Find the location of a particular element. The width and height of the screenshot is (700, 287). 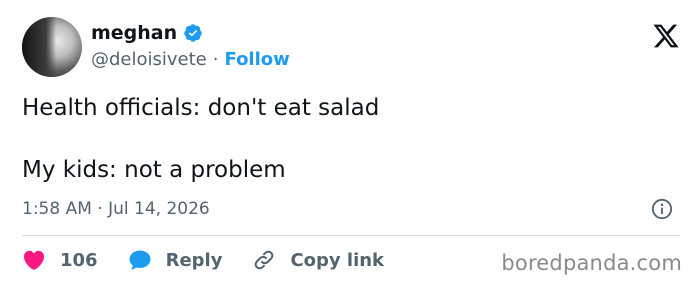

reply-button: Reply is located at coordinates (175, 260).